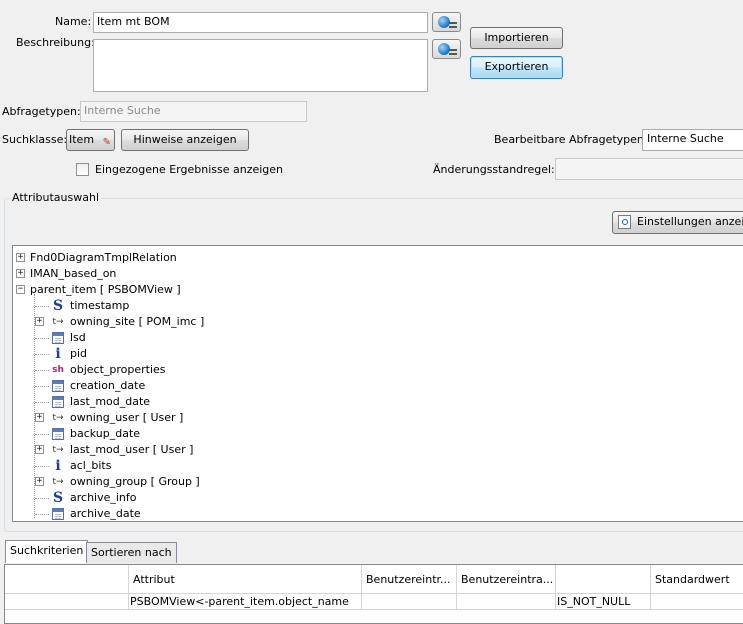  What do you see at coordinates (41, 111) in the screenshot?
I see `query-types-label: Abfragetypen:` at bounding box center [41, 111].